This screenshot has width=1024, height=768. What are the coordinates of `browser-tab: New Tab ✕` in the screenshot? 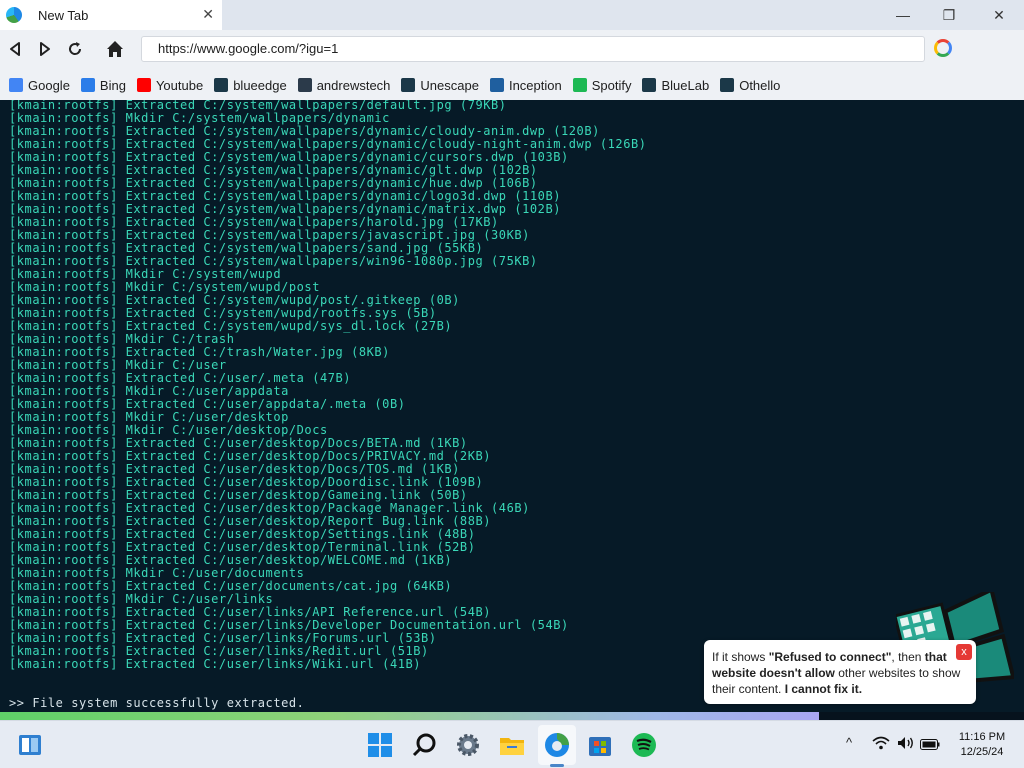 It's located at (111, 15).